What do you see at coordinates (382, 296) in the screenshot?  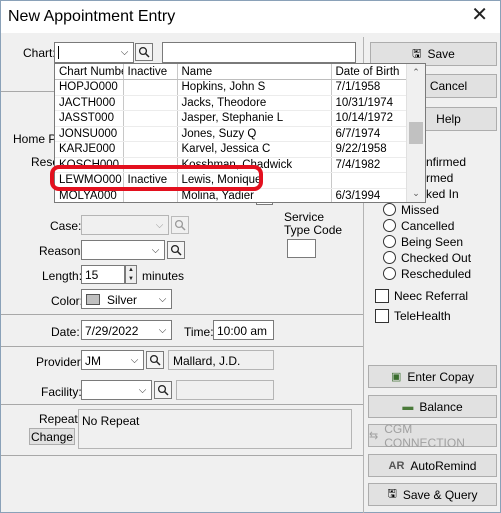 I see `need-referral-checkbox` at bounding box center [382, 296].